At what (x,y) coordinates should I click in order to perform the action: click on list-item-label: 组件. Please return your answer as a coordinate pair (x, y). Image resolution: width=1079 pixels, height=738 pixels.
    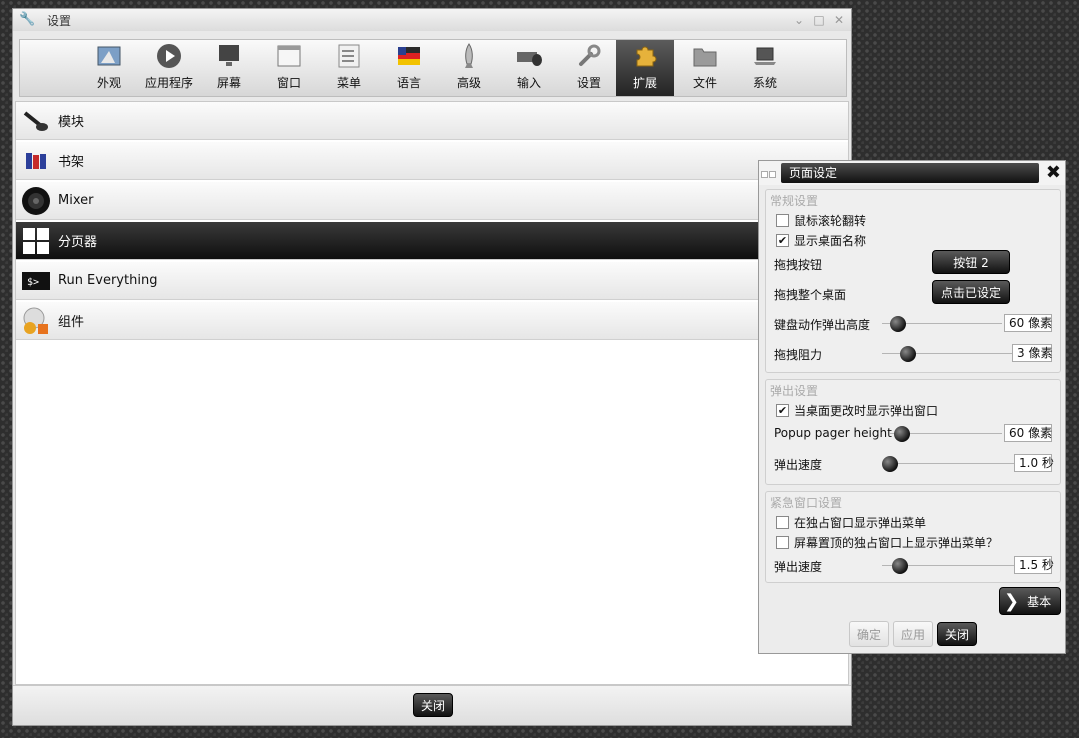
    Looking at the image, I should click on (71, 322).